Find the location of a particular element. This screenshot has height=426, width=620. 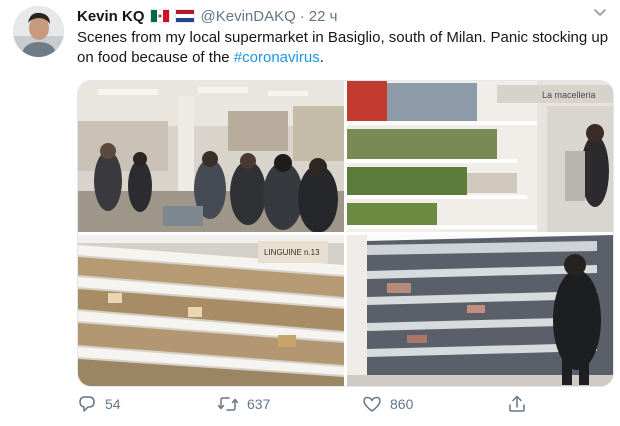

like-icon is located at coordinates (372, 404).